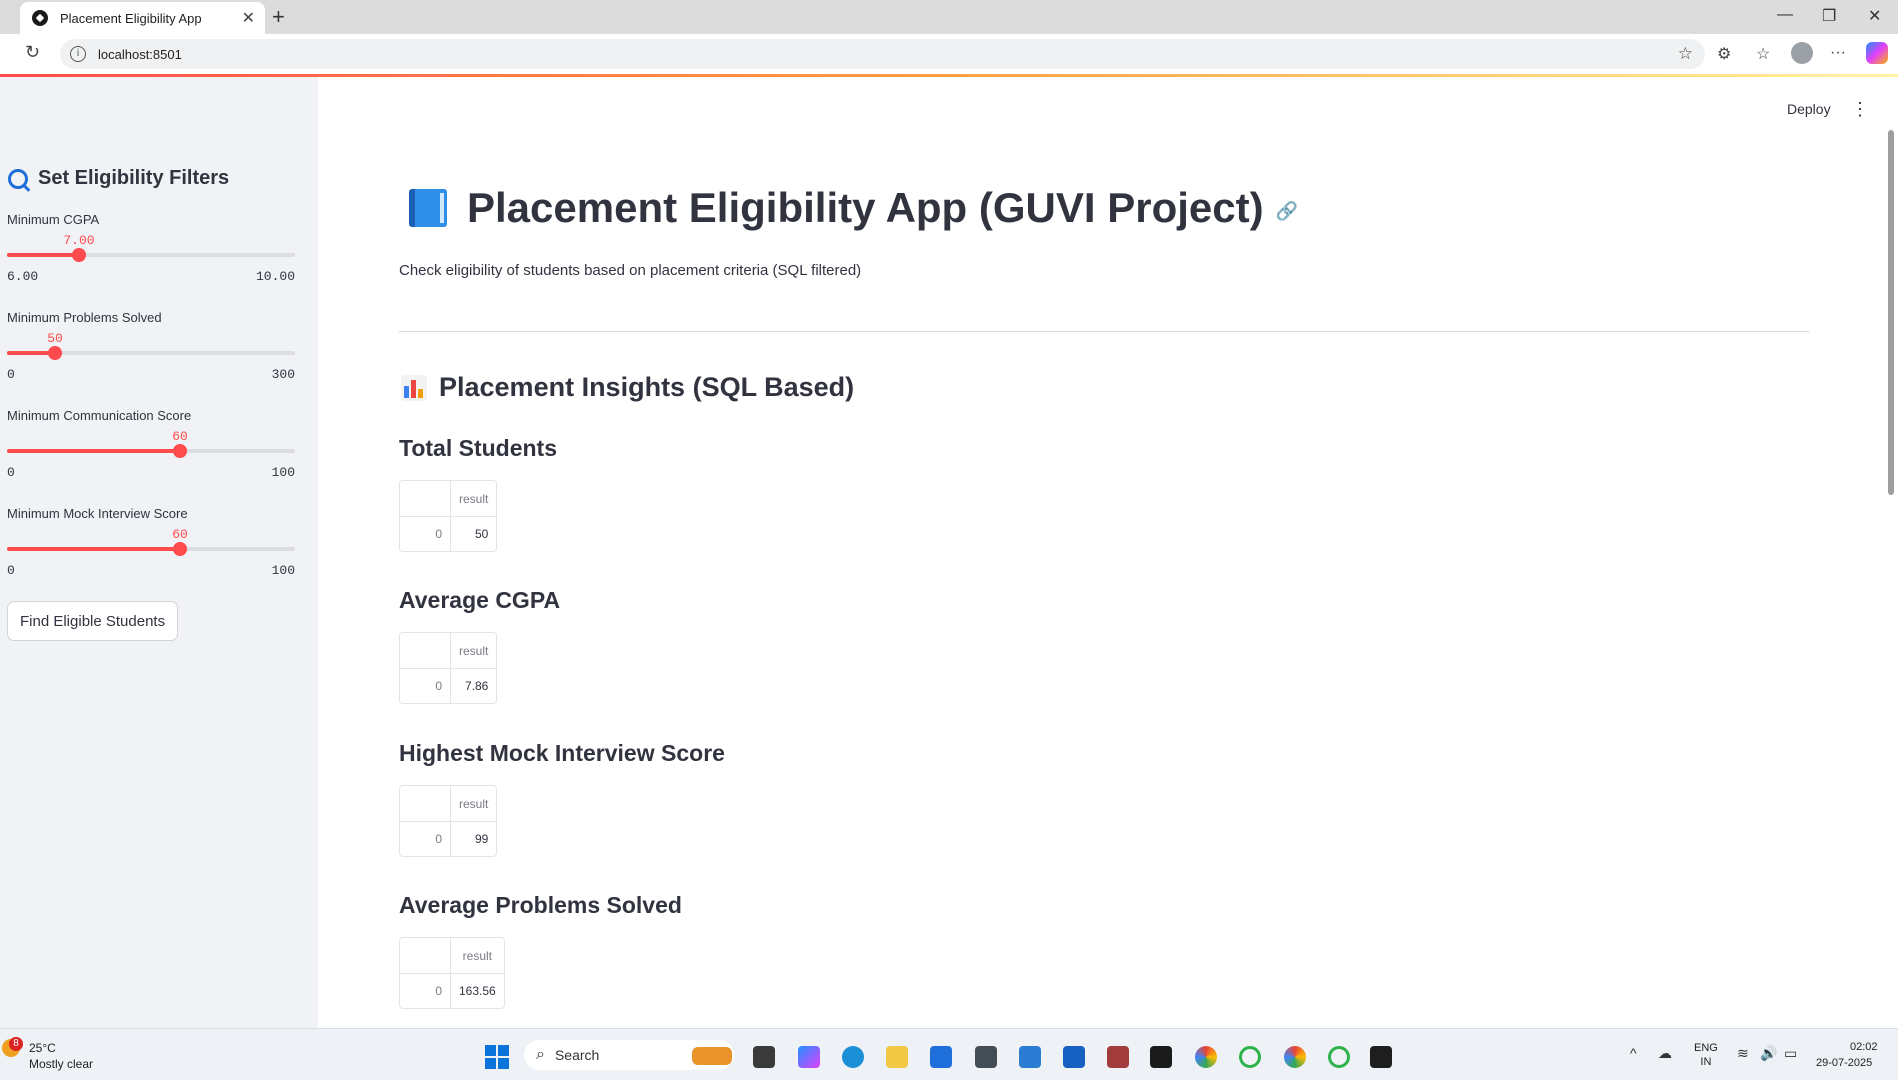  Describe the element at coordinates (1339, 1057) in the screenshot. I see `sync-app-icon` at that location.